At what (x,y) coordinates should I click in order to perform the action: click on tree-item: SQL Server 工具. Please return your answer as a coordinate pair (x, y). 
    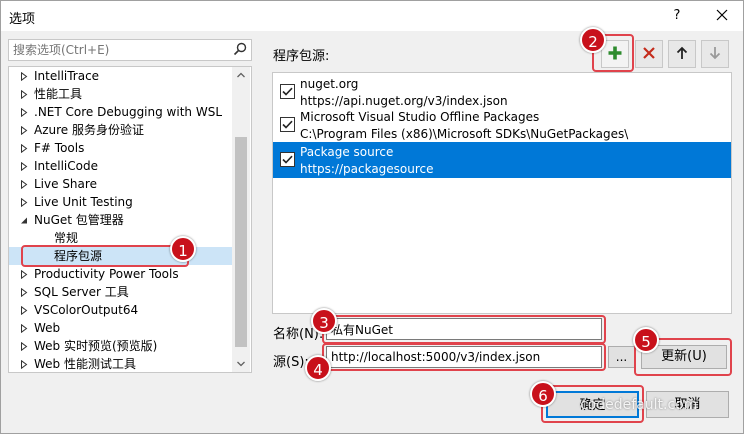
    Looking at the image, I should click on (120, 292).